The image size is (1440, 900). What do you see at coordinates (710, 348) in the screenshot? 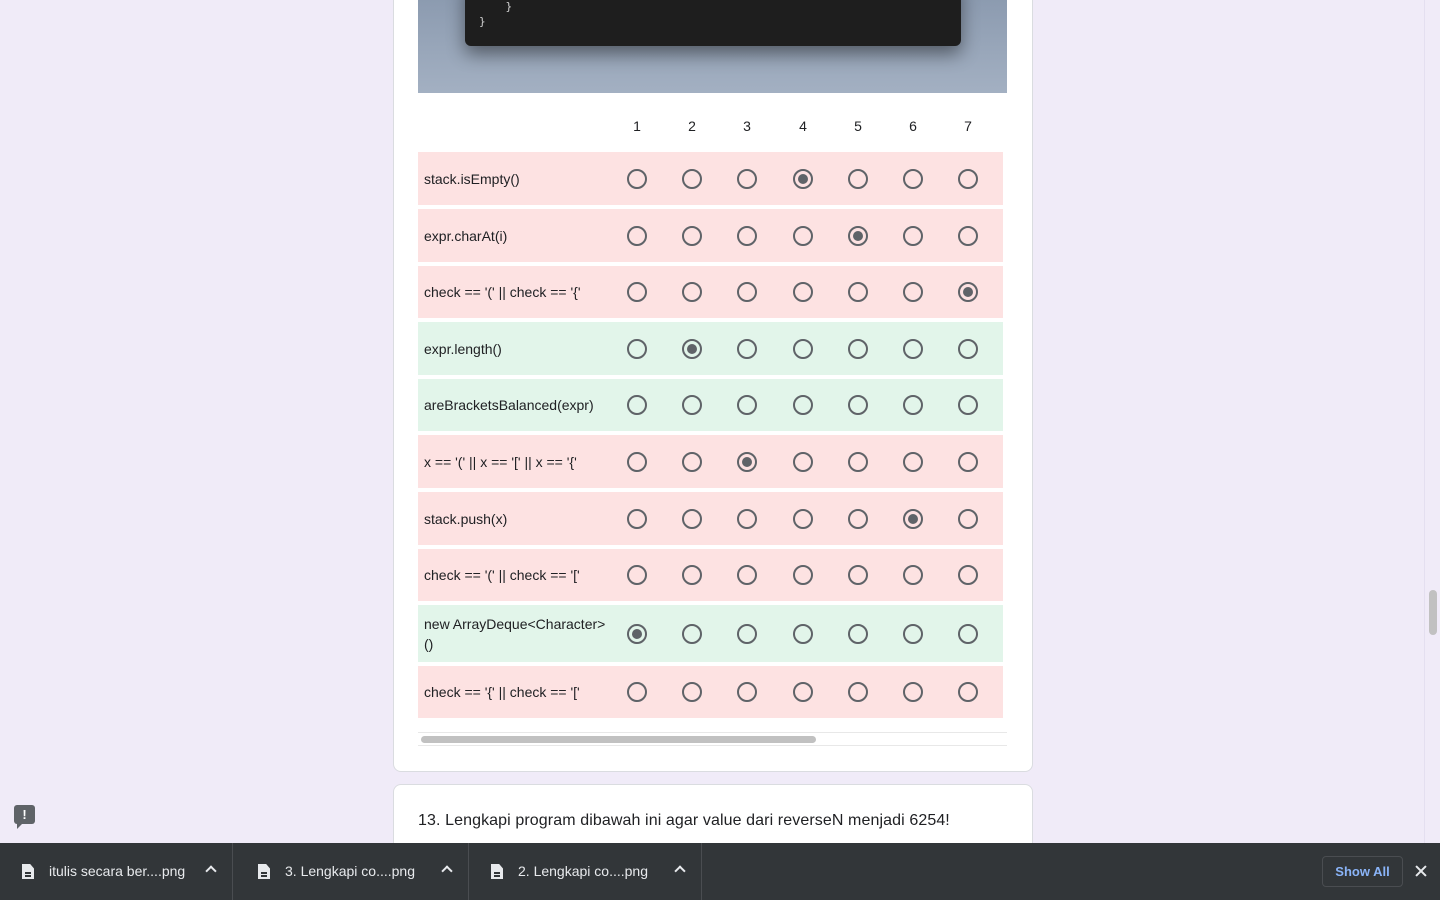
I see `grid-row: expr.length()` at bounding box center [710, 348].